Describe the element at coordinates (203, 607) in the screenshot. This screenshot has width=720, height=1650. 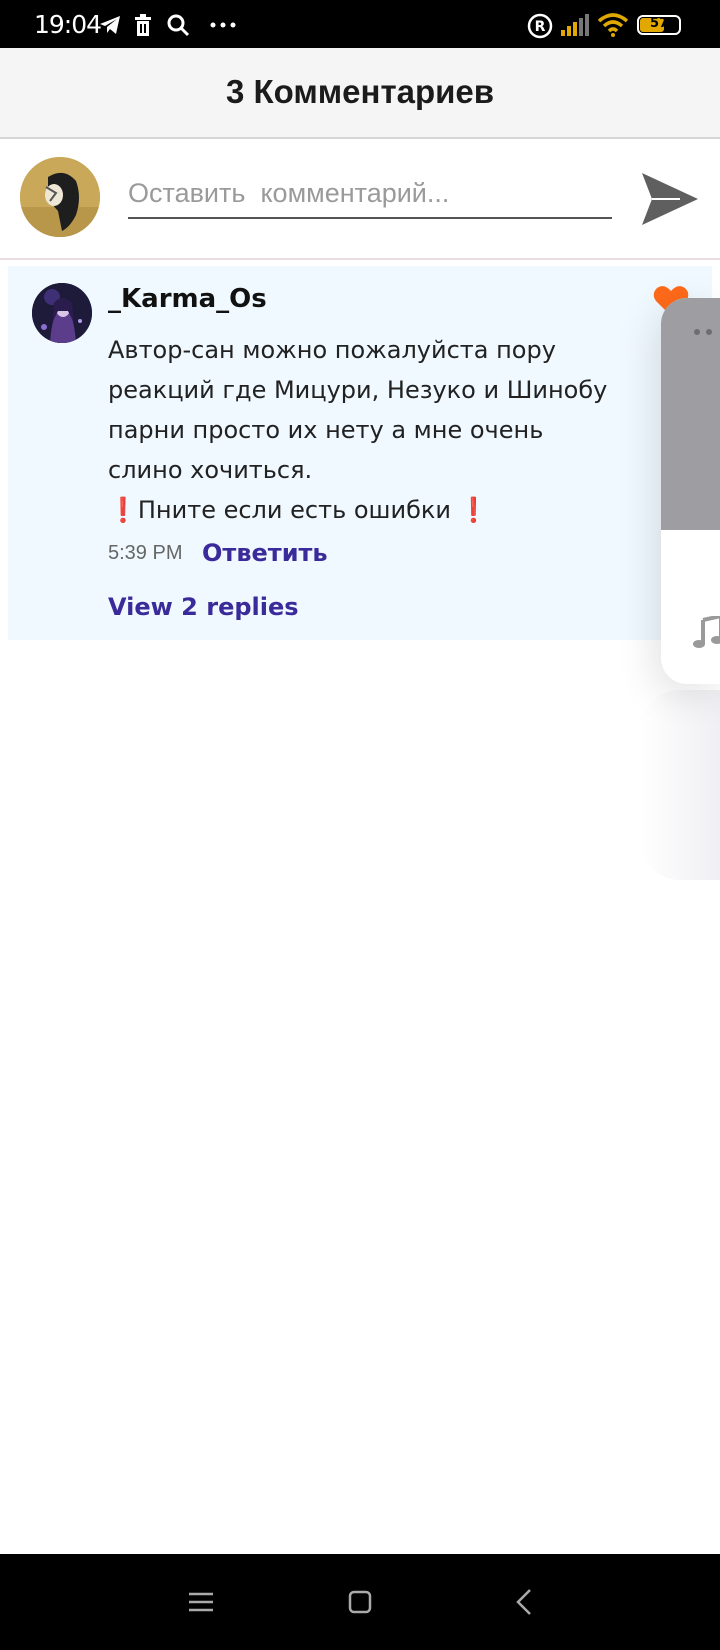
I see `view-replies-link: View 2 replies` at that location.